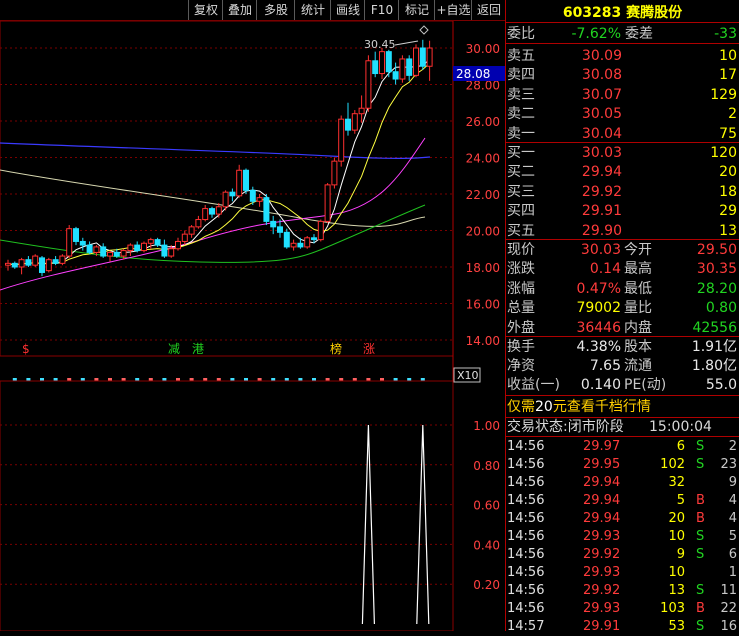 Image resolution: width=739 pixels, height=636 pixels. What do you see at coordinates (521, 211) in the screenshot?
I see `buy-label: 买四` at bounding box center [521, 211].